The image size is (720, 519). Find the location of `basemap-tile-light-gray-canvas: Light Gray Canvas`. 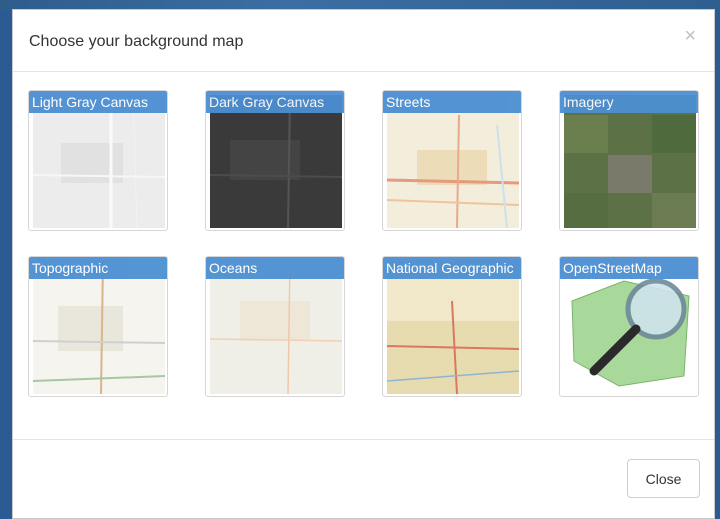

basemap-tile-light-gray-canvas: Light Gray Canvas is located at coordinates (98, 160).